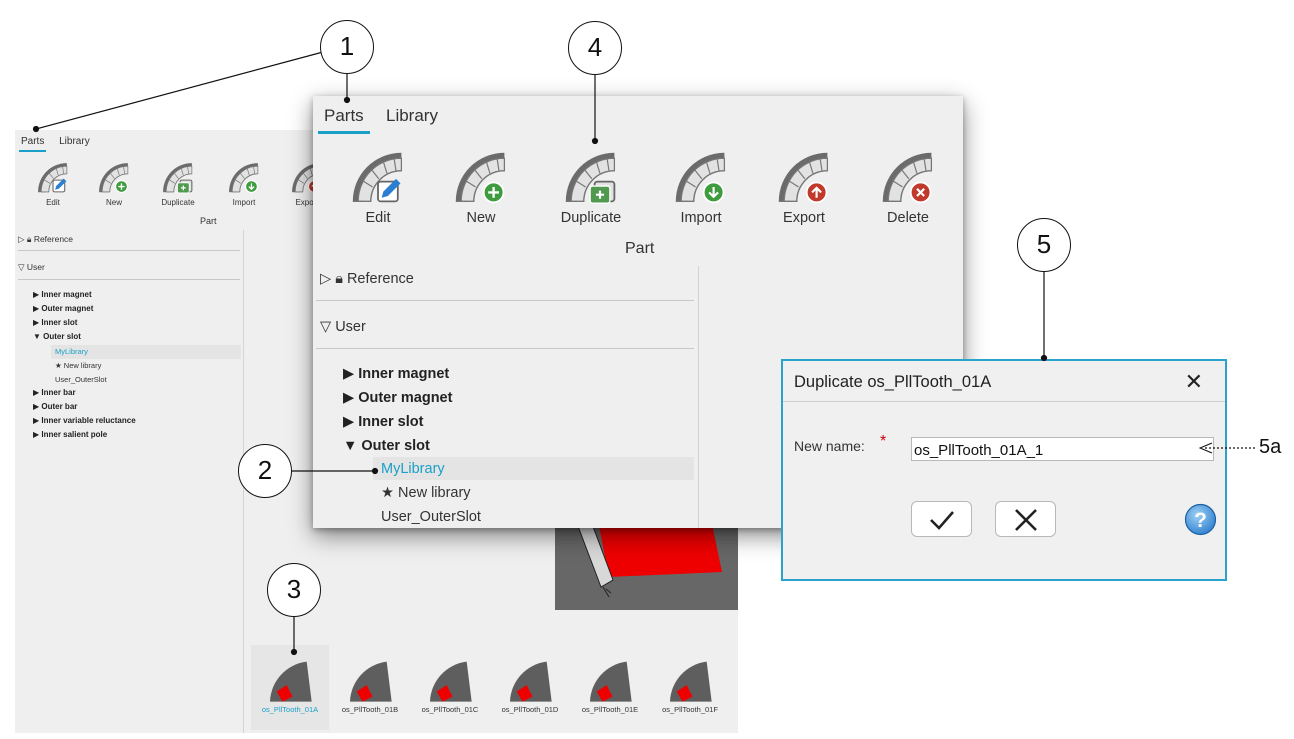 The height and width of the screenshot is (739, 1294). Describe the element at coordinates (54, 392) in the screenshot. I see `small-tree-item: ▶ Inner bar` at that location.